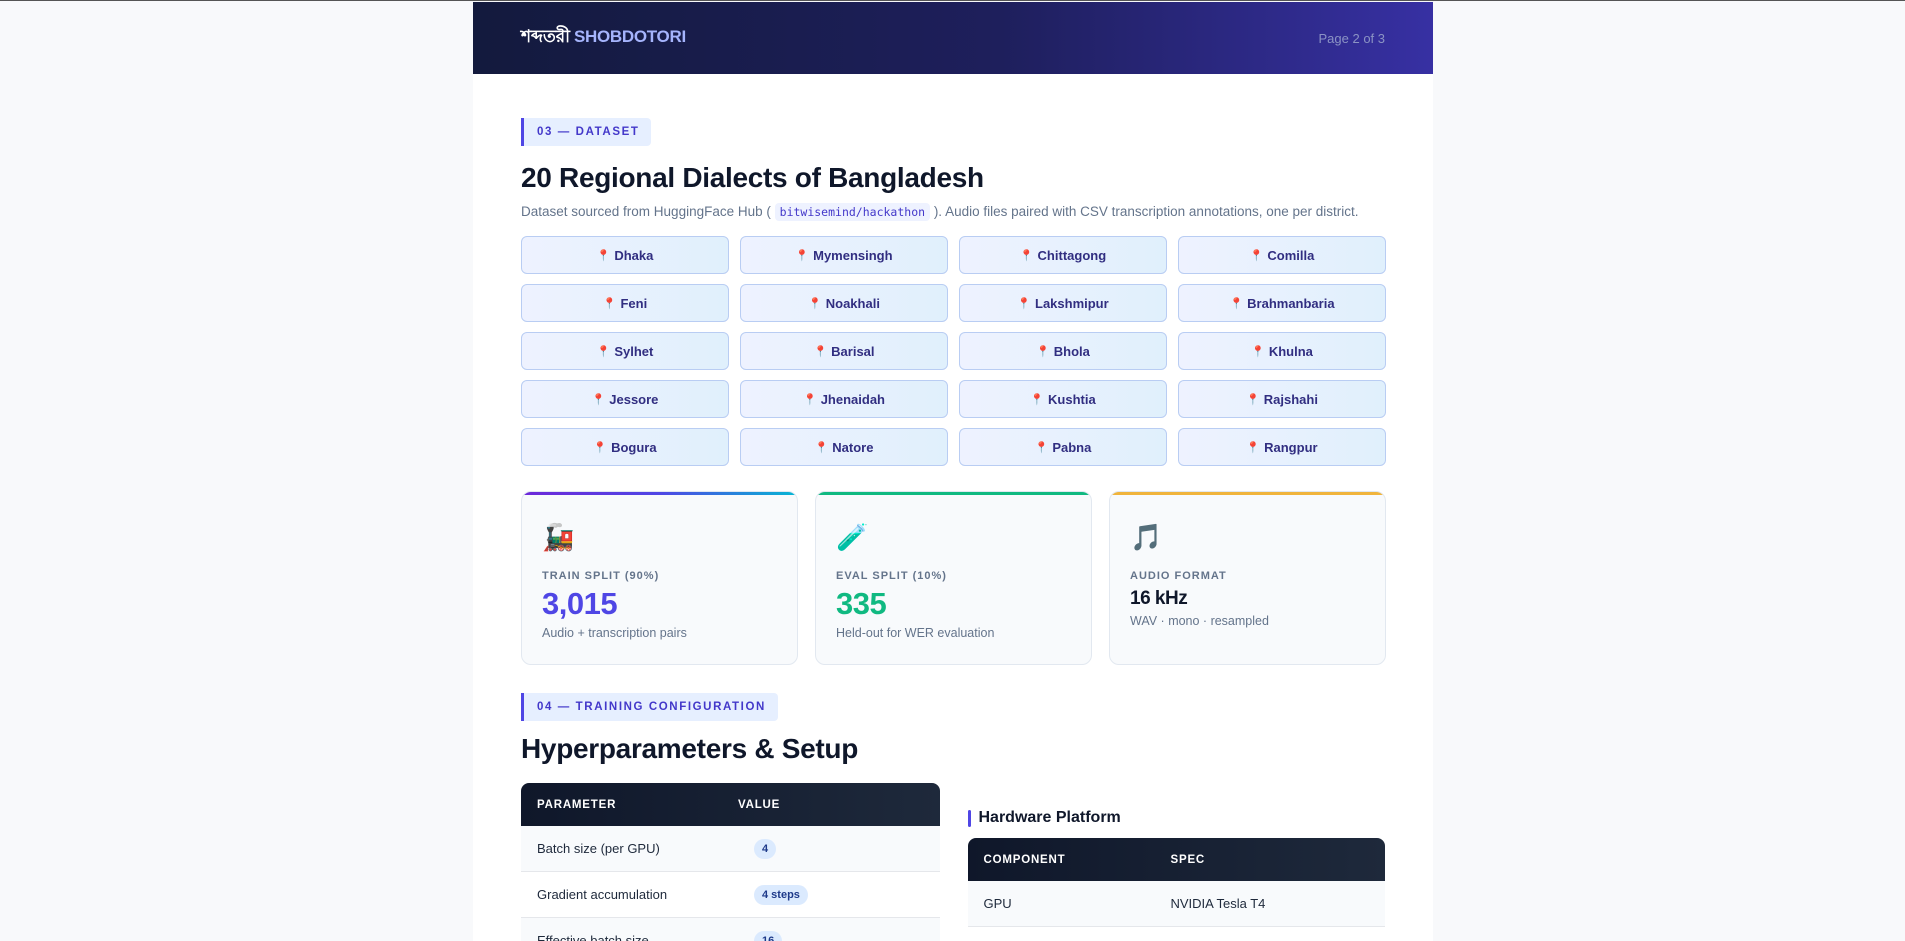 The height and width of the screenshot is (941, 1905). I want to click on column-header-component: COMPONENT, so click(1024, 859).